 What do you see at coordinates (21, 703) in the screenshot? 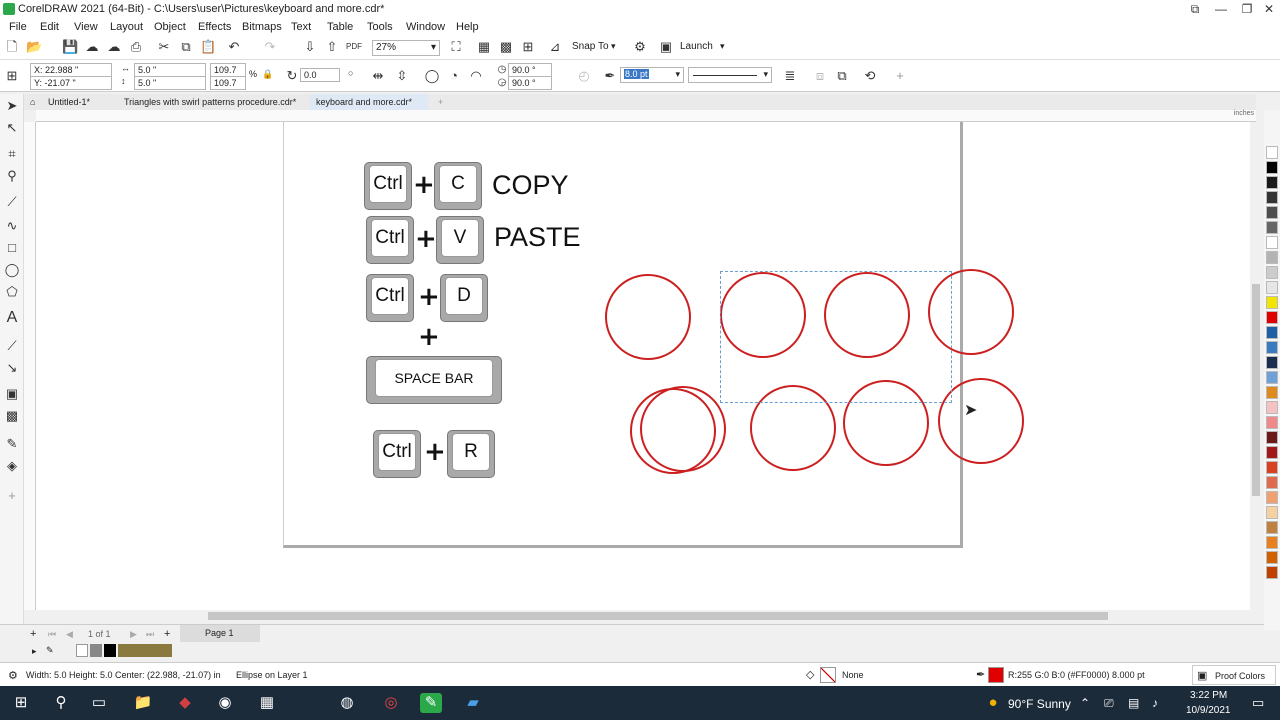
I see `windows-start-icon: ⊞` at bounding box center [21, 703].